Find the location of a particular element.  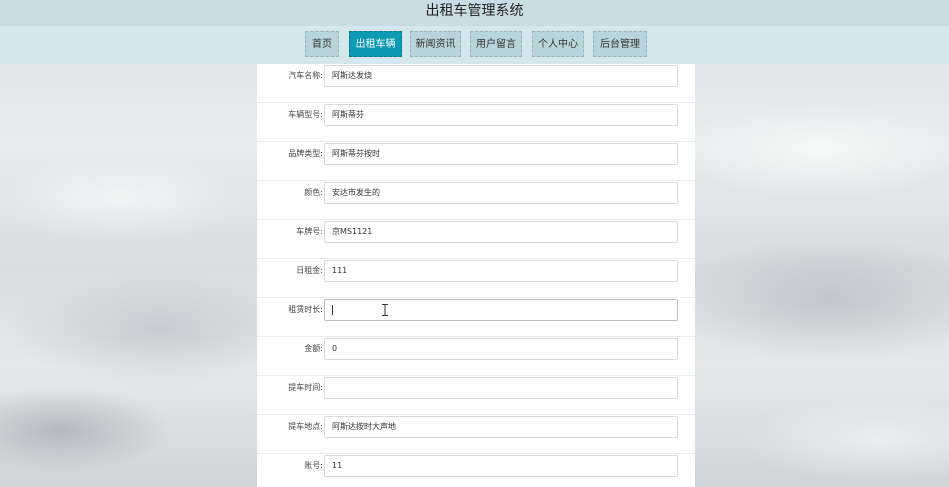

form-row-color: 颜色: 安达市发生的 is located at coordinates (476, 200).